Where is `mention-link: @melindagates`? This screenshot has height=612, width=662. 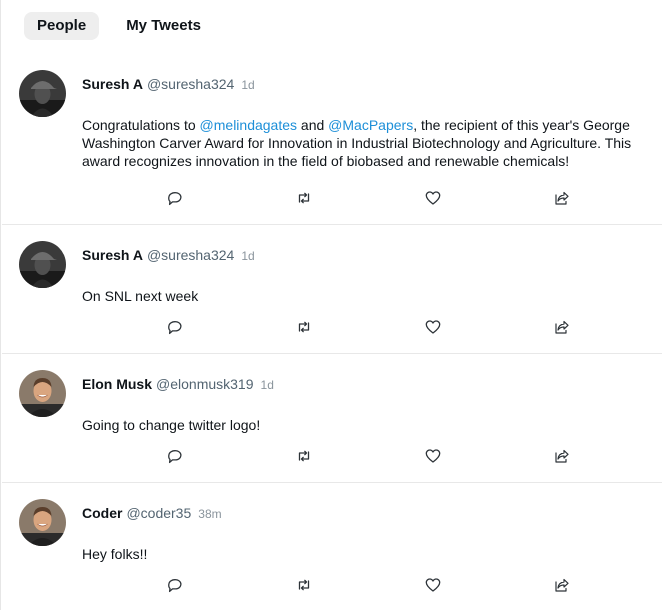 mention-link: @melindagates is located at coordinates (249, 125).